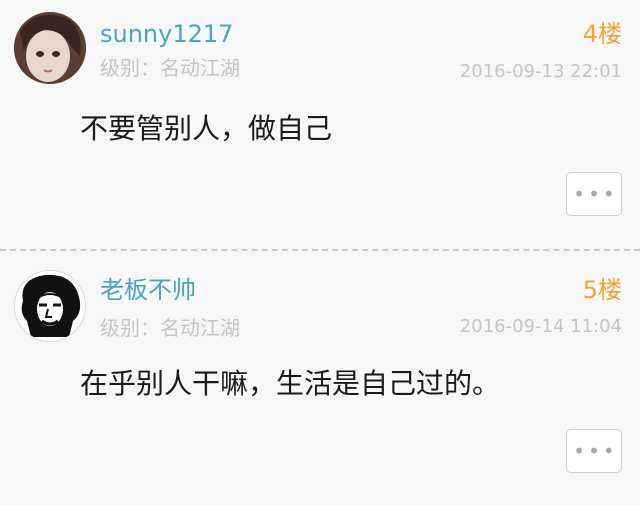 This screenshot has height=505, width=640. What do you see at coordinates (540, 71) in the screenshot?
I see `timestamp: 2016-09-13 22:01` at bounding box center [540, 71].